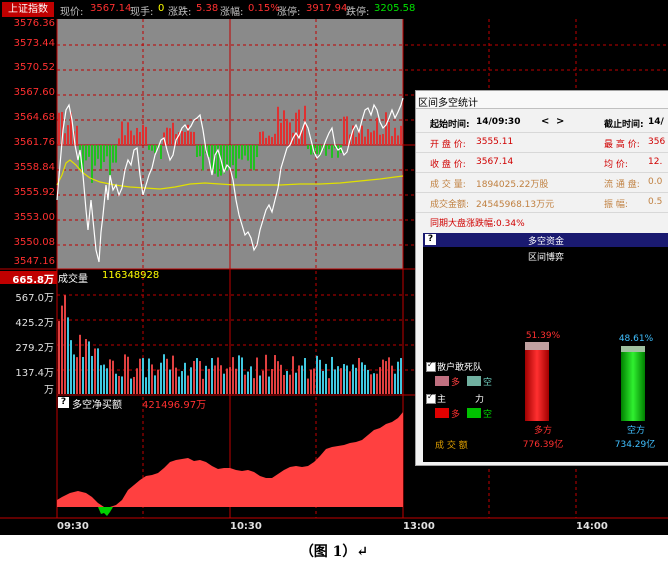 The height and width of the screenshot is (574, 668). I want to click on short-pct: 48.61%, so click(636, 339).